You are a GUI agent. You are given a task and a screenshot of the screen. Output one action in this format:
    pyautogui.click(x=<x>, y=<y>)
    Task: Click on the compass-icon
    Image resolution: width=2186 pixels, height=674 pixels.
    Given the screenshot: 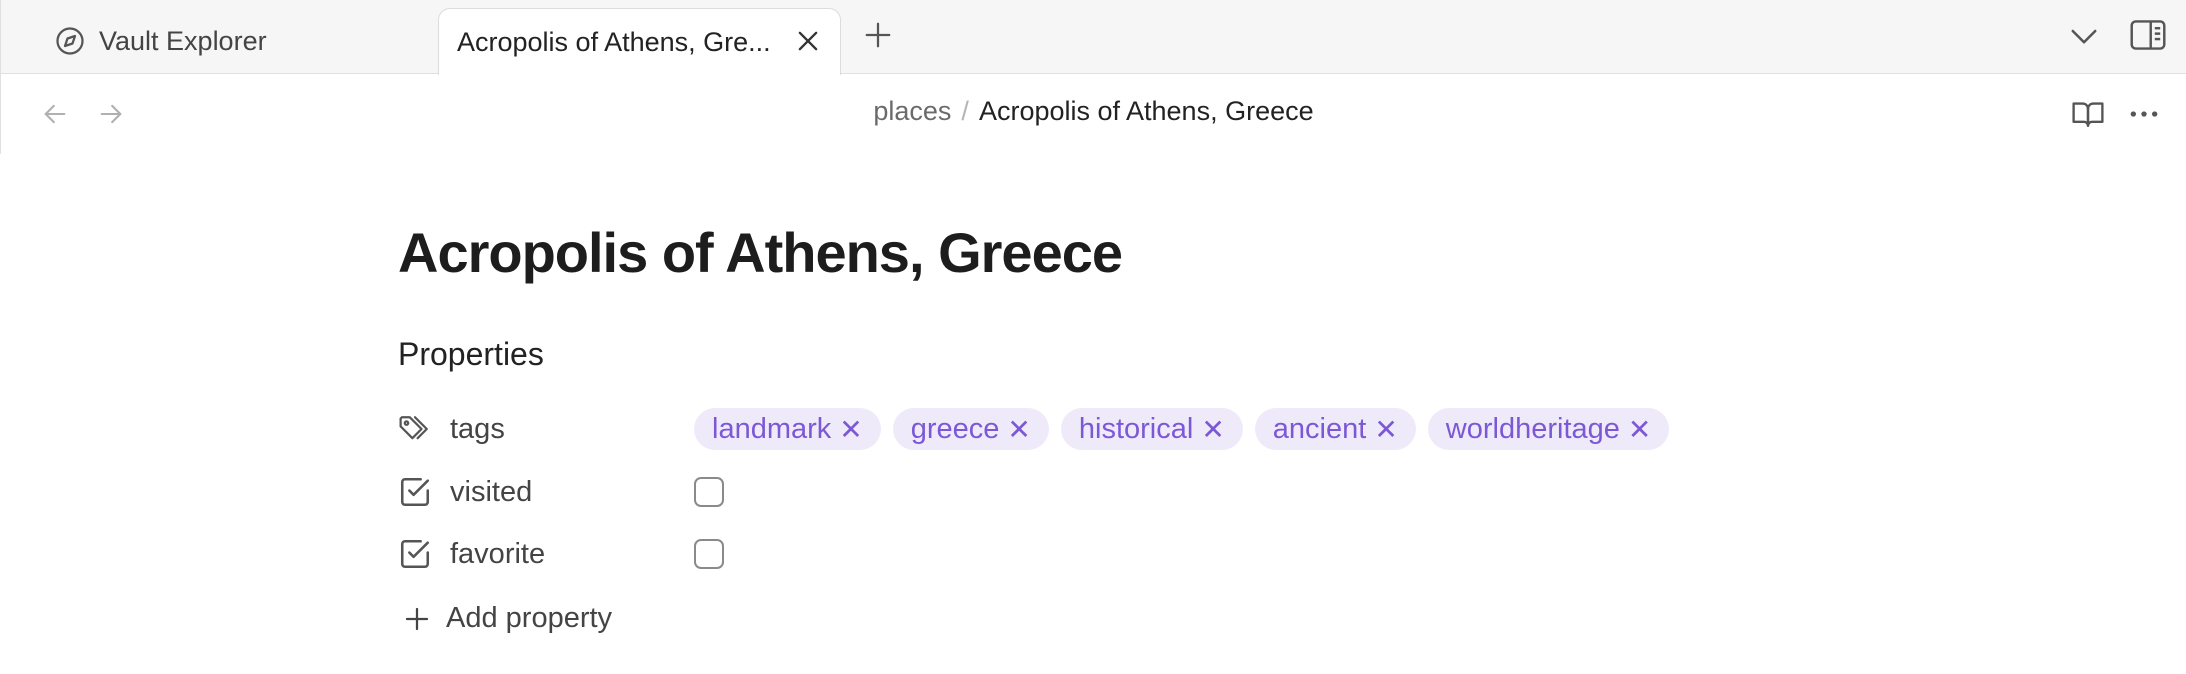 What is the action you would take?
    pyautogui.click(x=70, y=41)
    